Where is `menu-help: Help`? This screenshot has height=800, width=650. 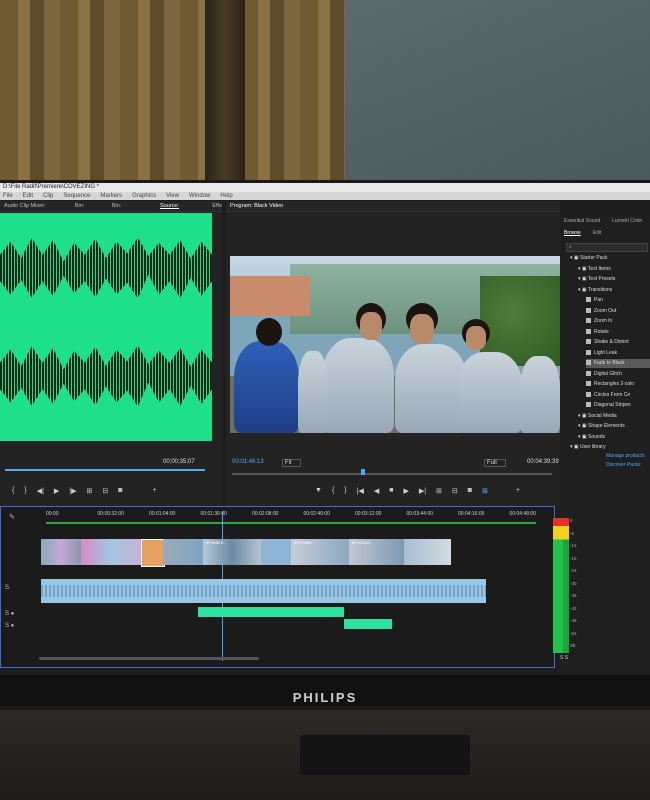
menu-help: Help is located at coordinates (226, 196).